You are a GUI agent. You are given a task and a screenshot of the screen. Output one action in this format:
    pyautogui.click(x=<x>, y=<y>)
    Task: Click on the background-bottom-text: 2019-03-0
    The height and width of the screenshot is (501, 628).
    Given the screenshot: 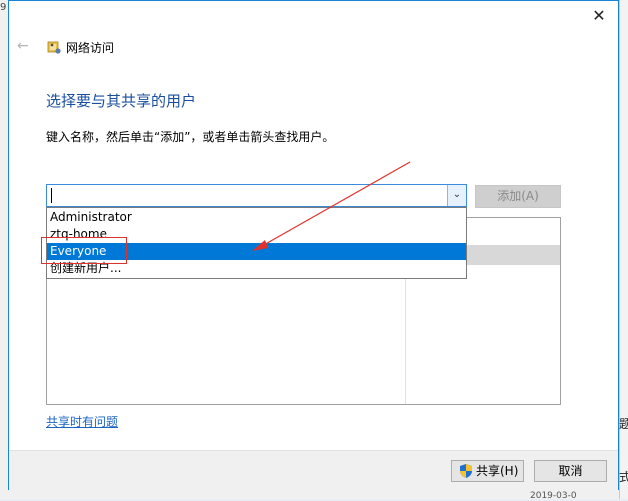 What is the action you would take?
    pyautogui.click(x=553, y=496)
    